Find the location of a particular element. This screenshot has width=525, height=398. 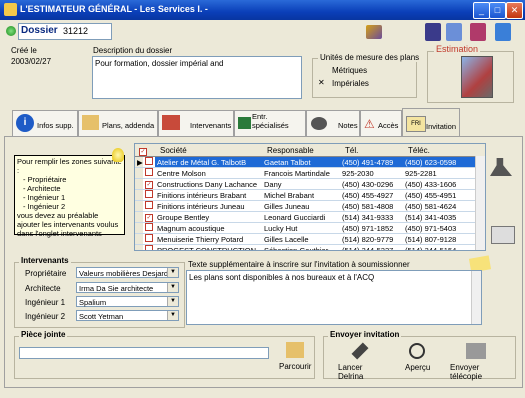

piece-jointe-input is located at coordinates (144, 353).